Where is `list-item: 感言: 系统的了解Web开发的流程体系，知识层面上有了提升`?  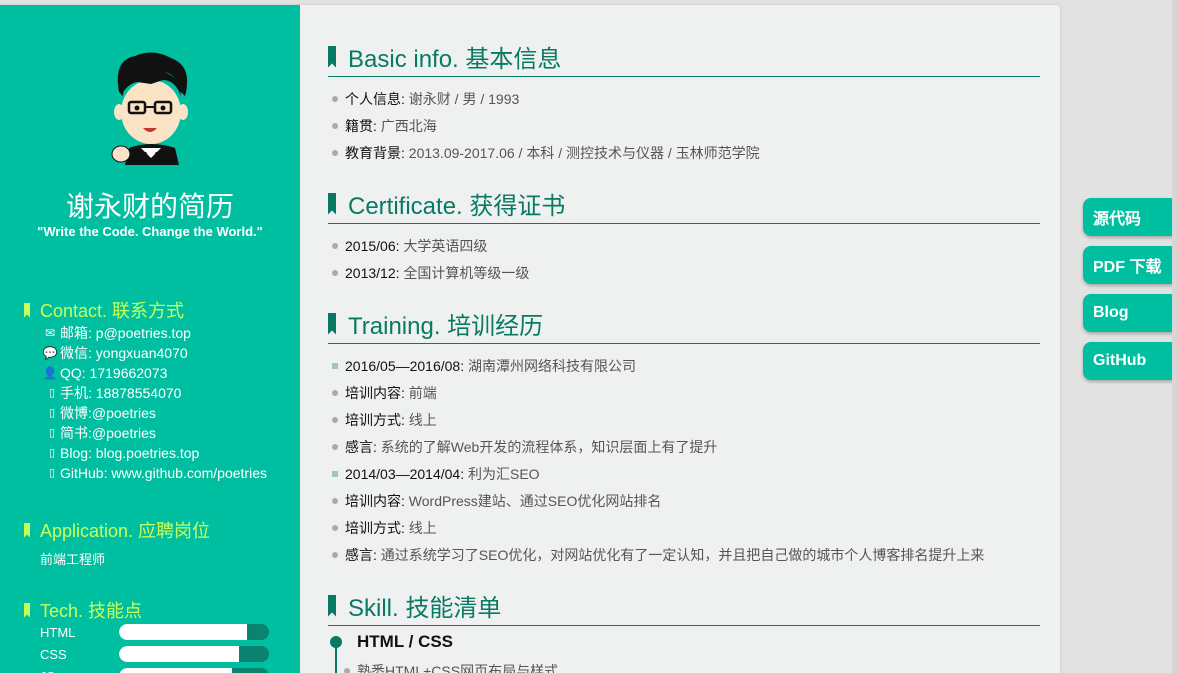
list-item: 感言: 系统的了解Web开发的流程体系，知识层面上有了提升 is located at coordinates (524, 447).